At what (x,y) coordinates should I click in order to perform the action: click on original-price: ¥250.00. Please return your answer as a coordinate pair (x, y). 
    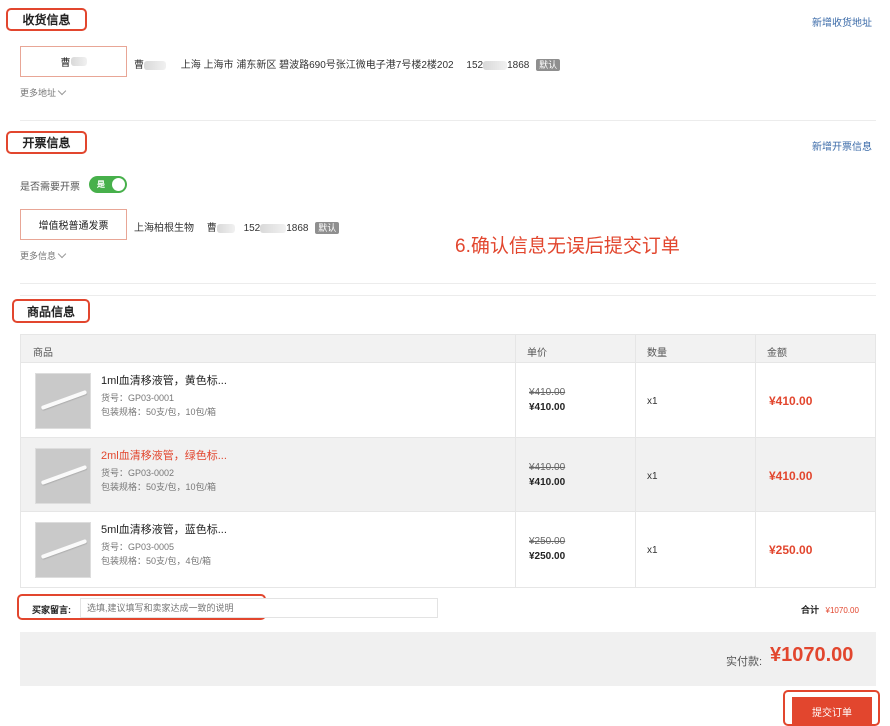
    Looking at the image, I should click on (547, 541).